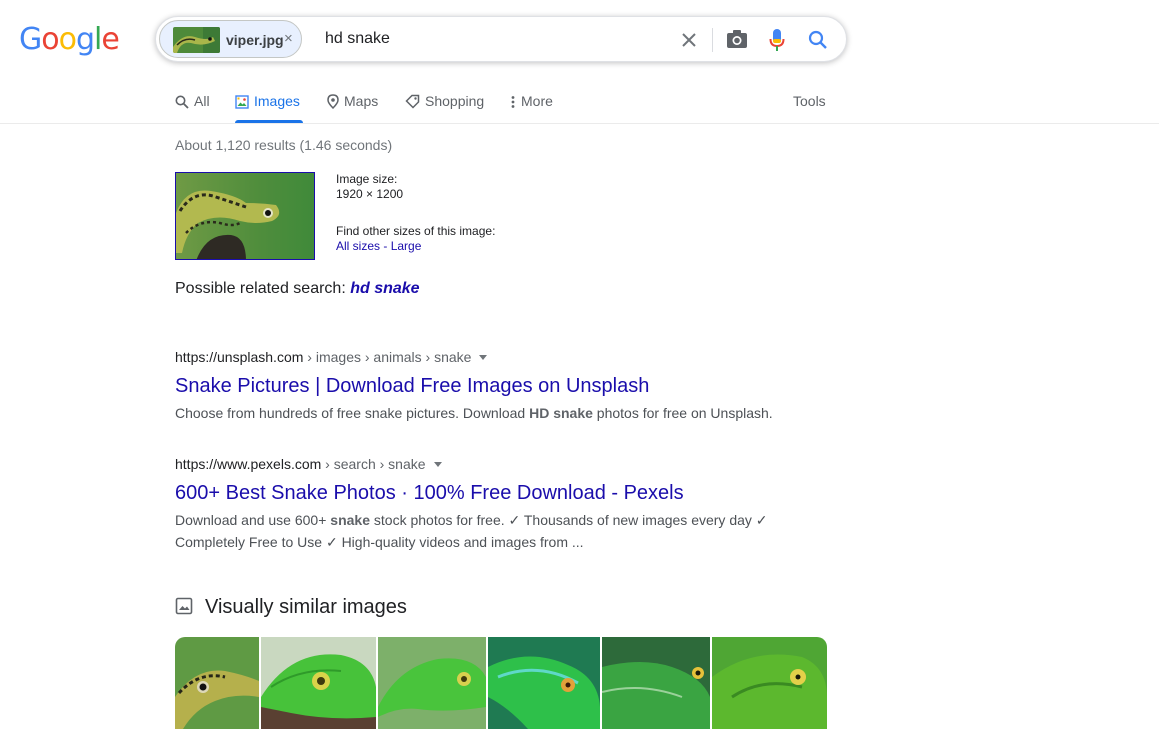  I want to click on result-url: https://www.pexels.com › search › snake, so click(308, 464).